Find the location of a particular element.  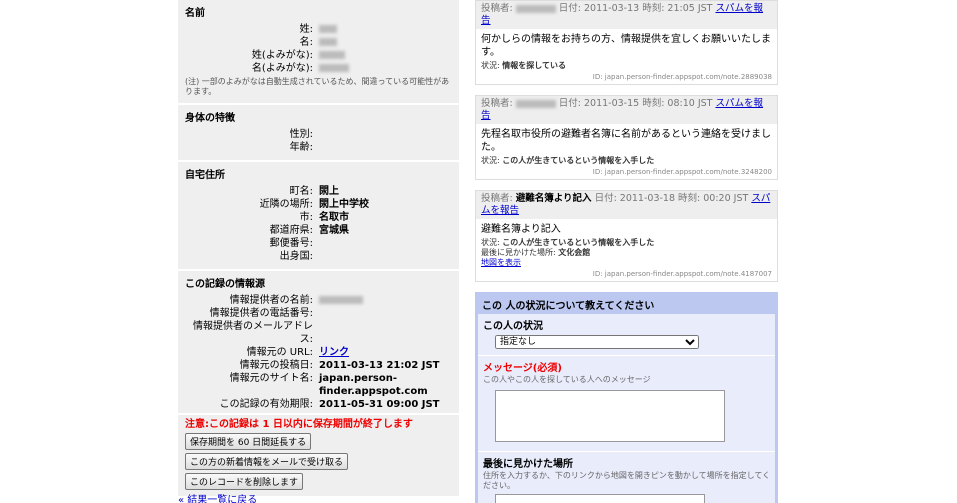

age-value is located at coordinates (383, 147).